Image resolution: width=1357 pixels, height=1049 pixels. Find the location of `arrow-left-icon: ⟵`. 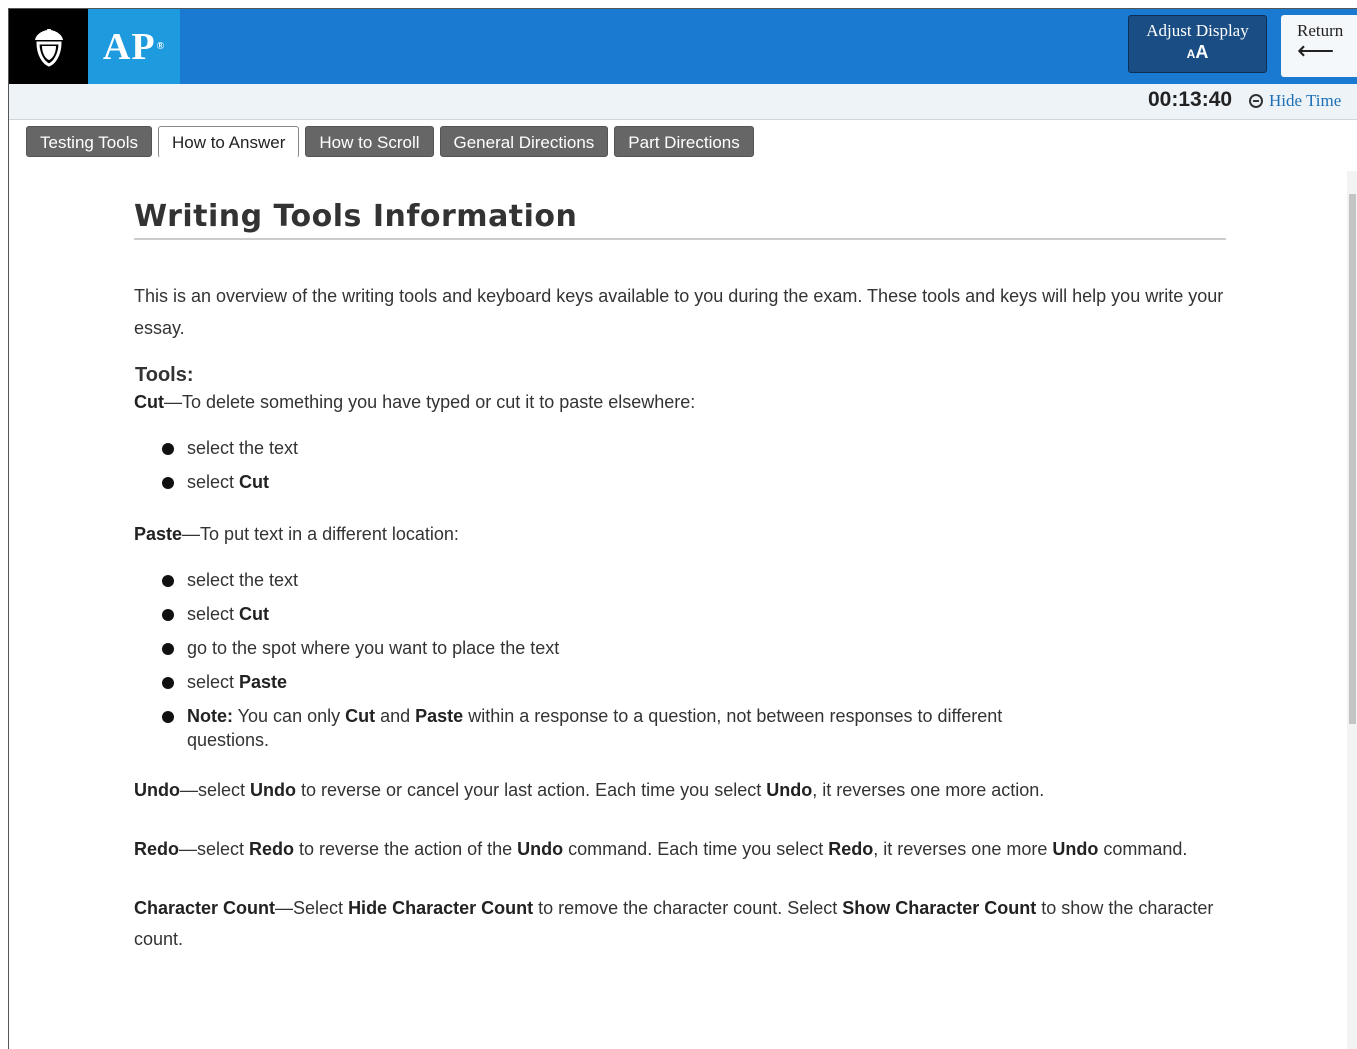

arrow-left-icon: ⟵ is located at coordinates (1316, 50).